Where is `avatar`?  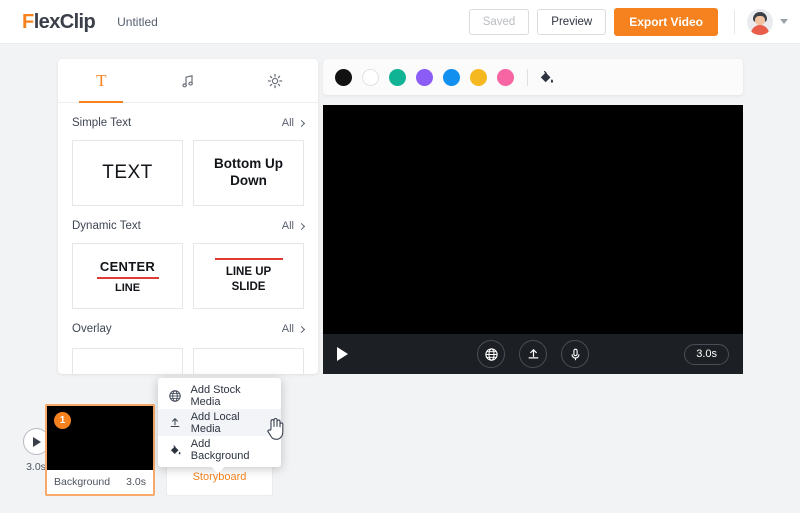 avatar is located at coordinates (760, 21).